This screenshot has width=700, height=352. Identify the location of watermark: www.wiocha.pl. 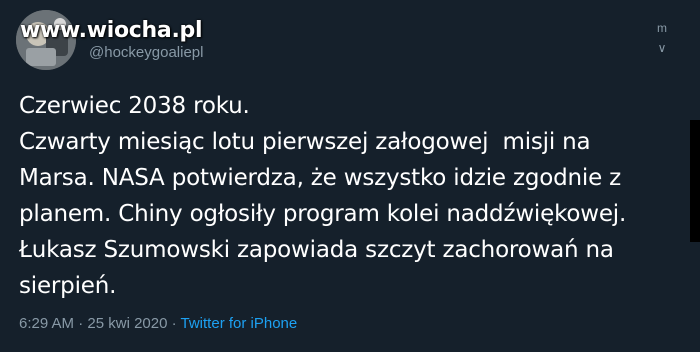
(111, 30).